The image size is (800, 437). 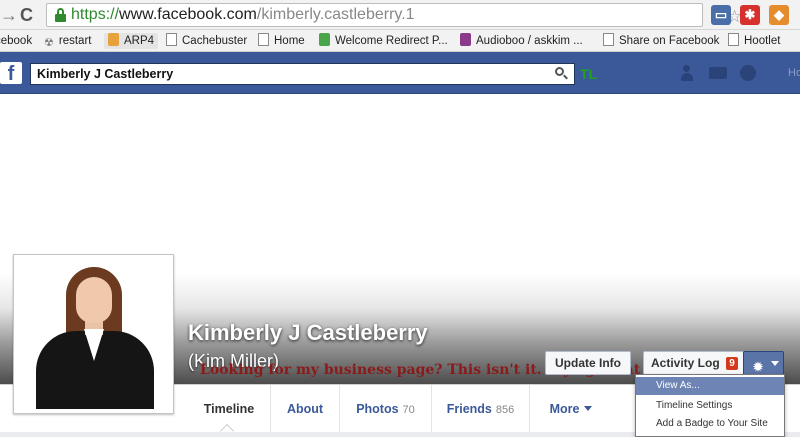 I want to click on search-value: Kimberly J Castleberry, so click(x=105, y=74).